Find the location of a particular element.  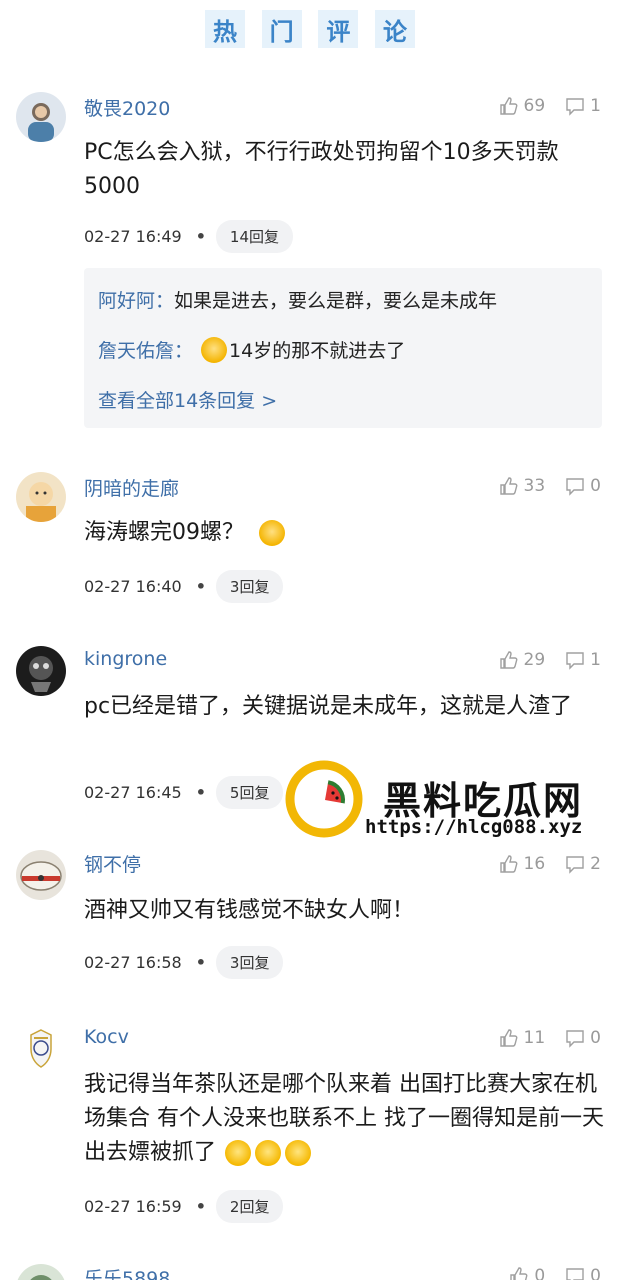

timestamp: 02-27 16:40 is located at coordinates (133, 586).